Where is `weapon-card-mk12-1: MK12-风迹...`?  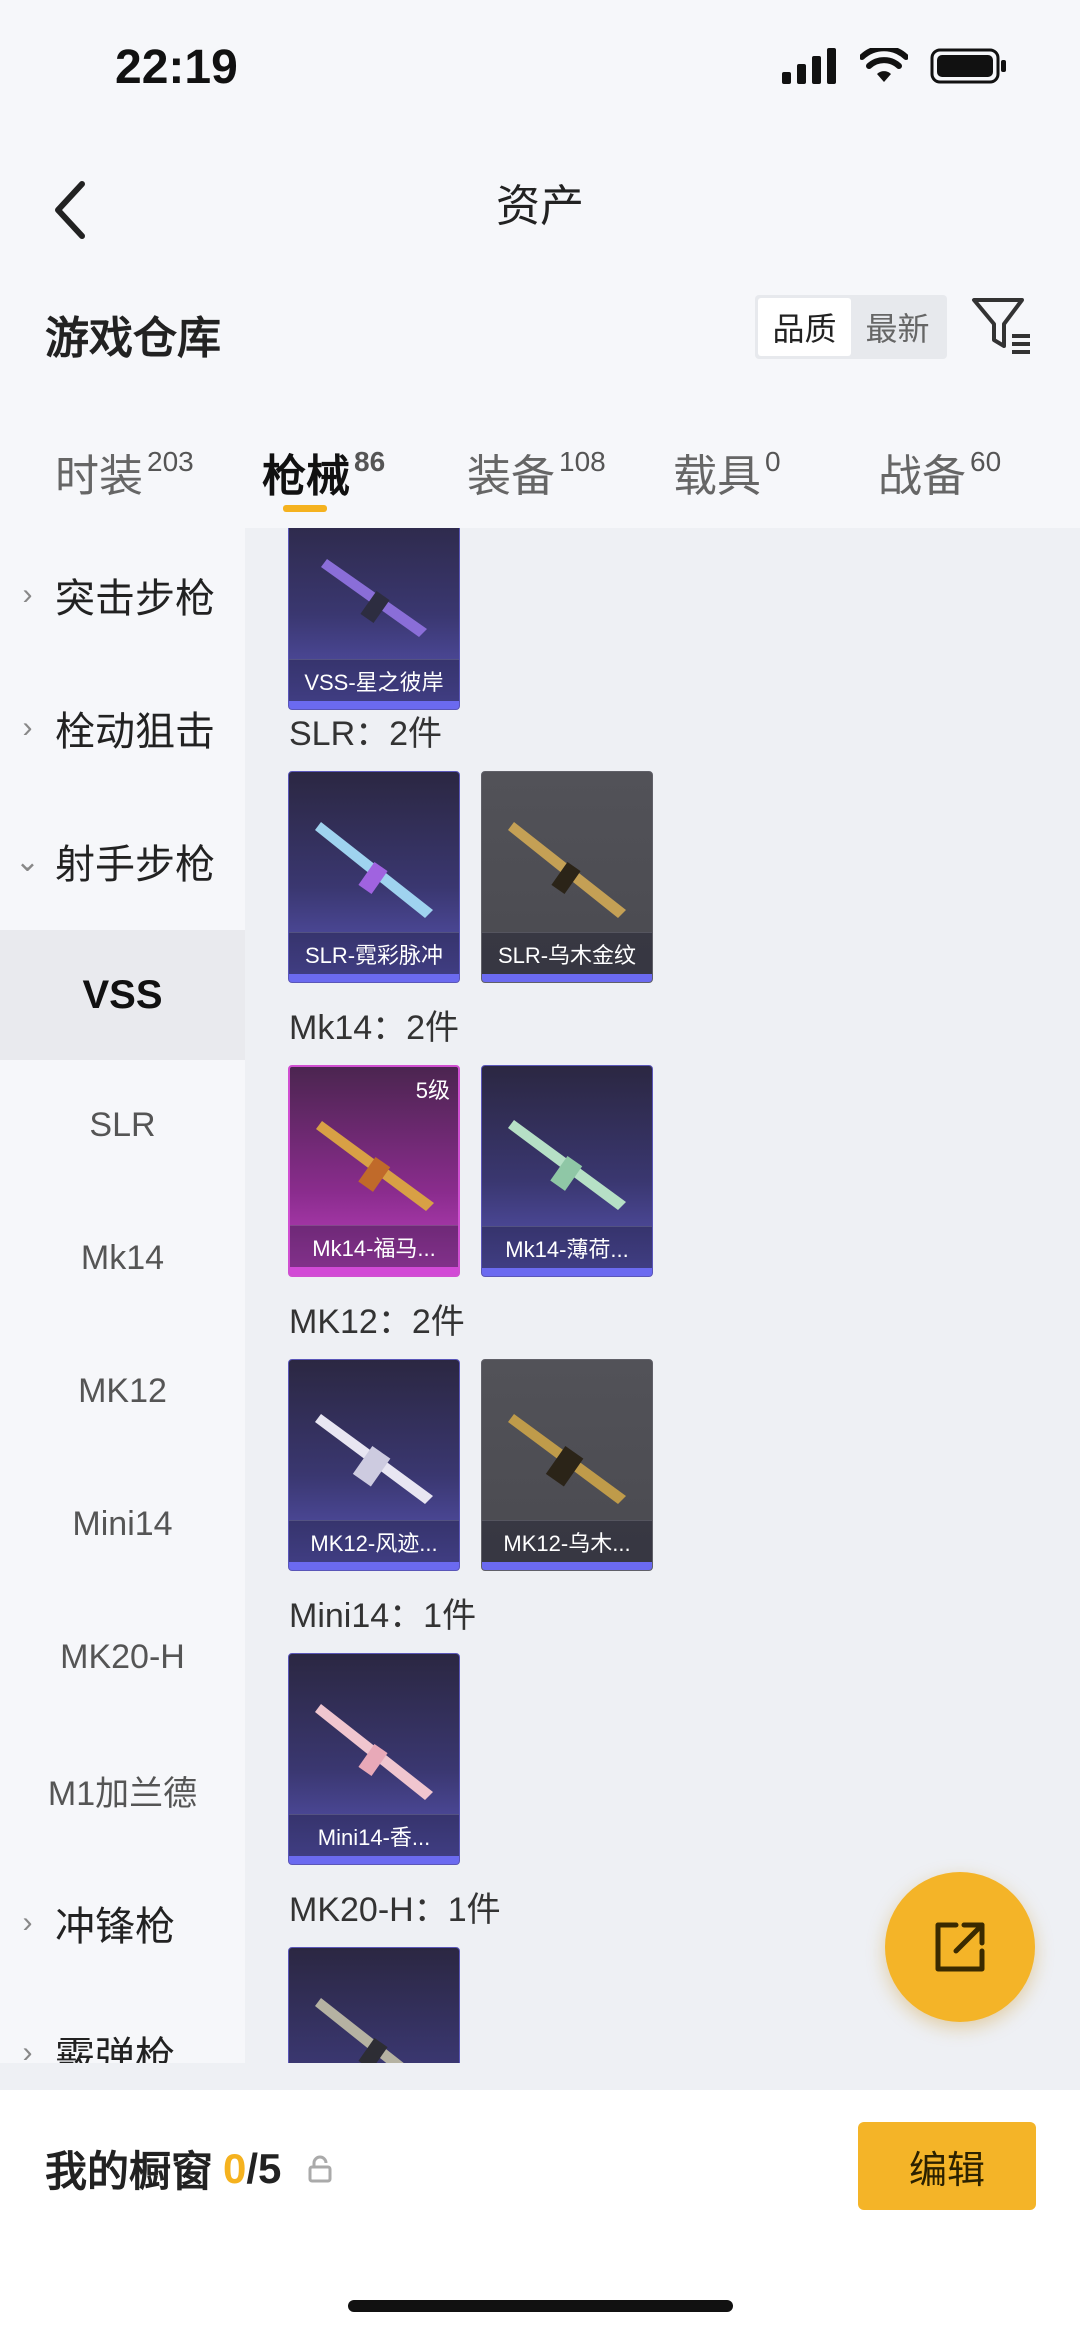 weapon-card-mk12-1: MK12-风迹... is located at coordinates (374, 1465).